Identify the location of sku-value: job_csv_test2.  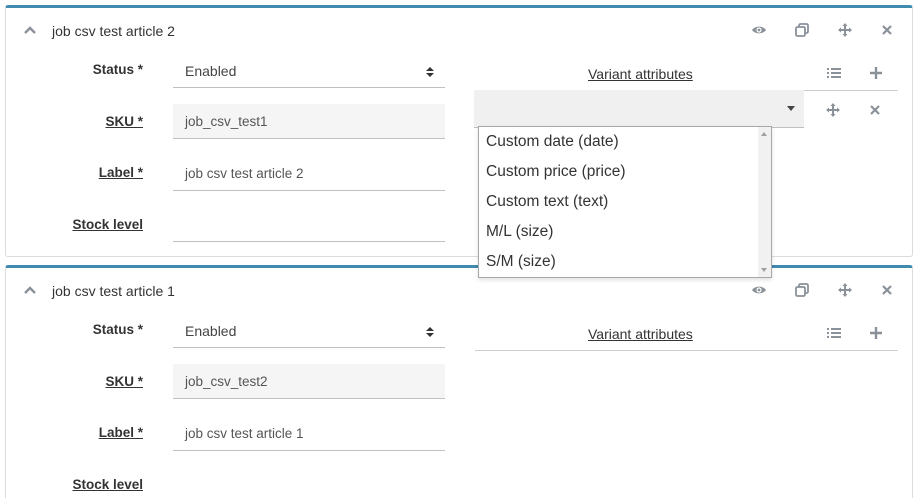
(226, 381).